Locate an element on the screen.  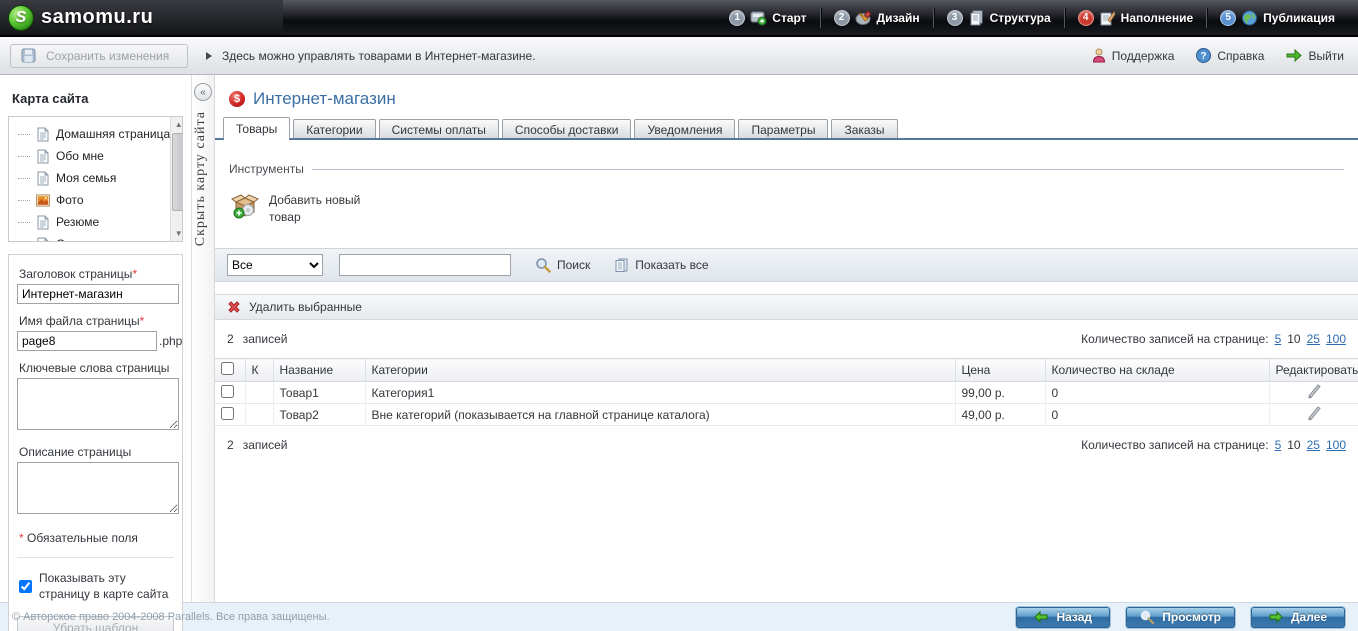
keywords-field is located at coordinates (98, 404).